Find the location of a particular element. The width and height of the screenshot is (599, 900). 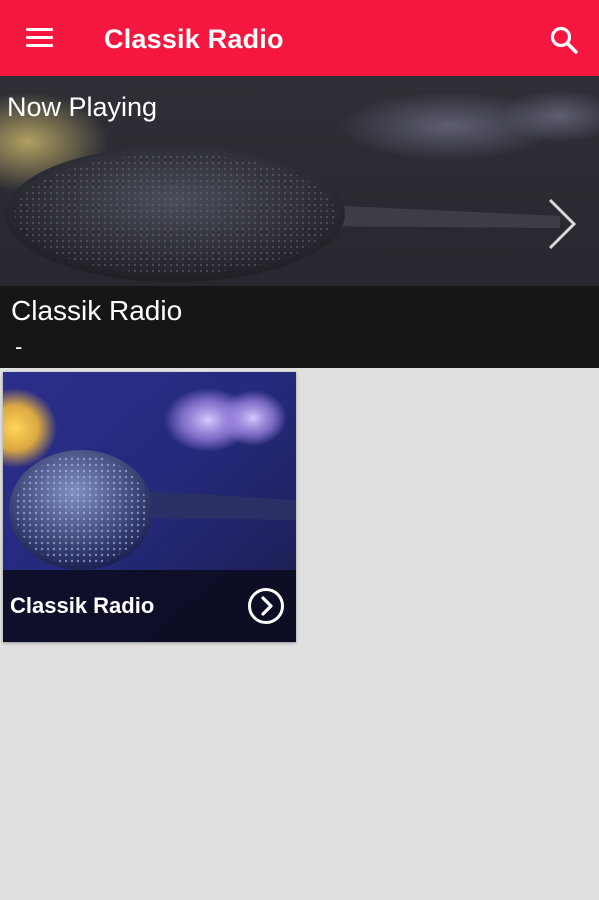

next-button is located at coordinates (562, 224).